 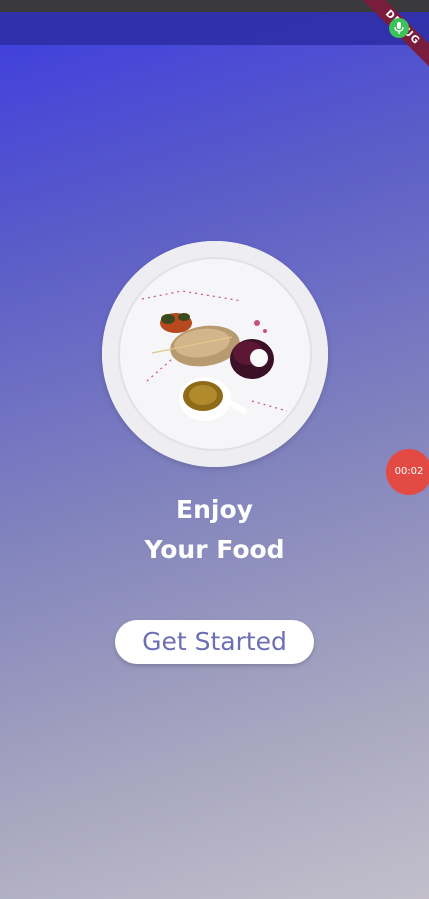 I want to click on headline-line-1: Enjoy, so click(x=214, y=509).